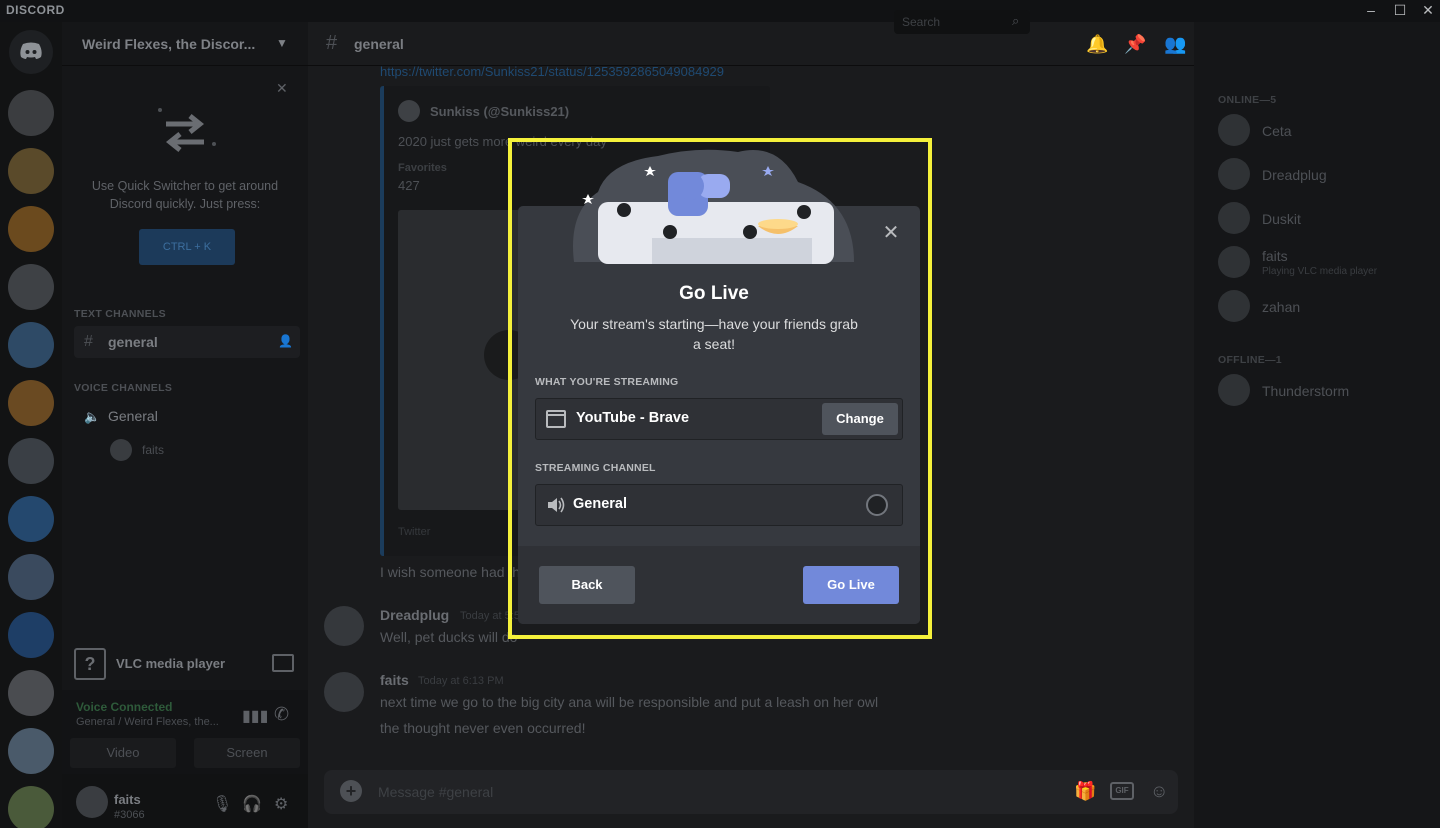 The width and height of the screenshot is (1440, 828). What do you see at coordinates (185, 664) in the screenshot?
I see `activity-panel: ? VLC media player` at bounding box center [185, 664].